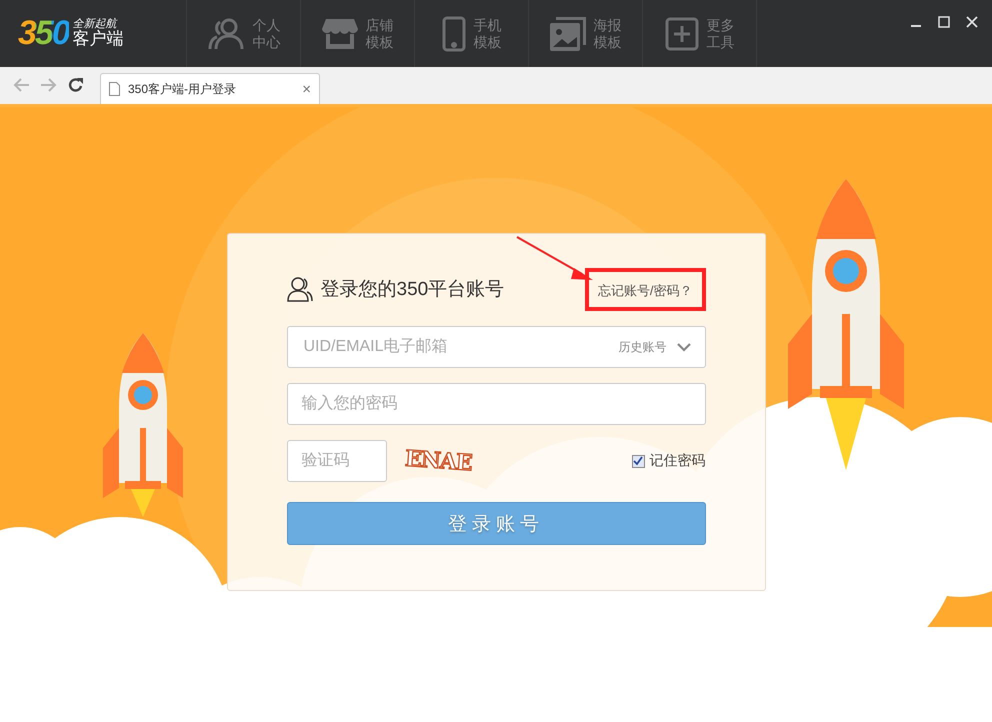 Image resolution: width=992 pixels, height=722 pixels. Describe the element at coordinates (944, 22) in the screenshot. I see `maximize-icon` at that location.